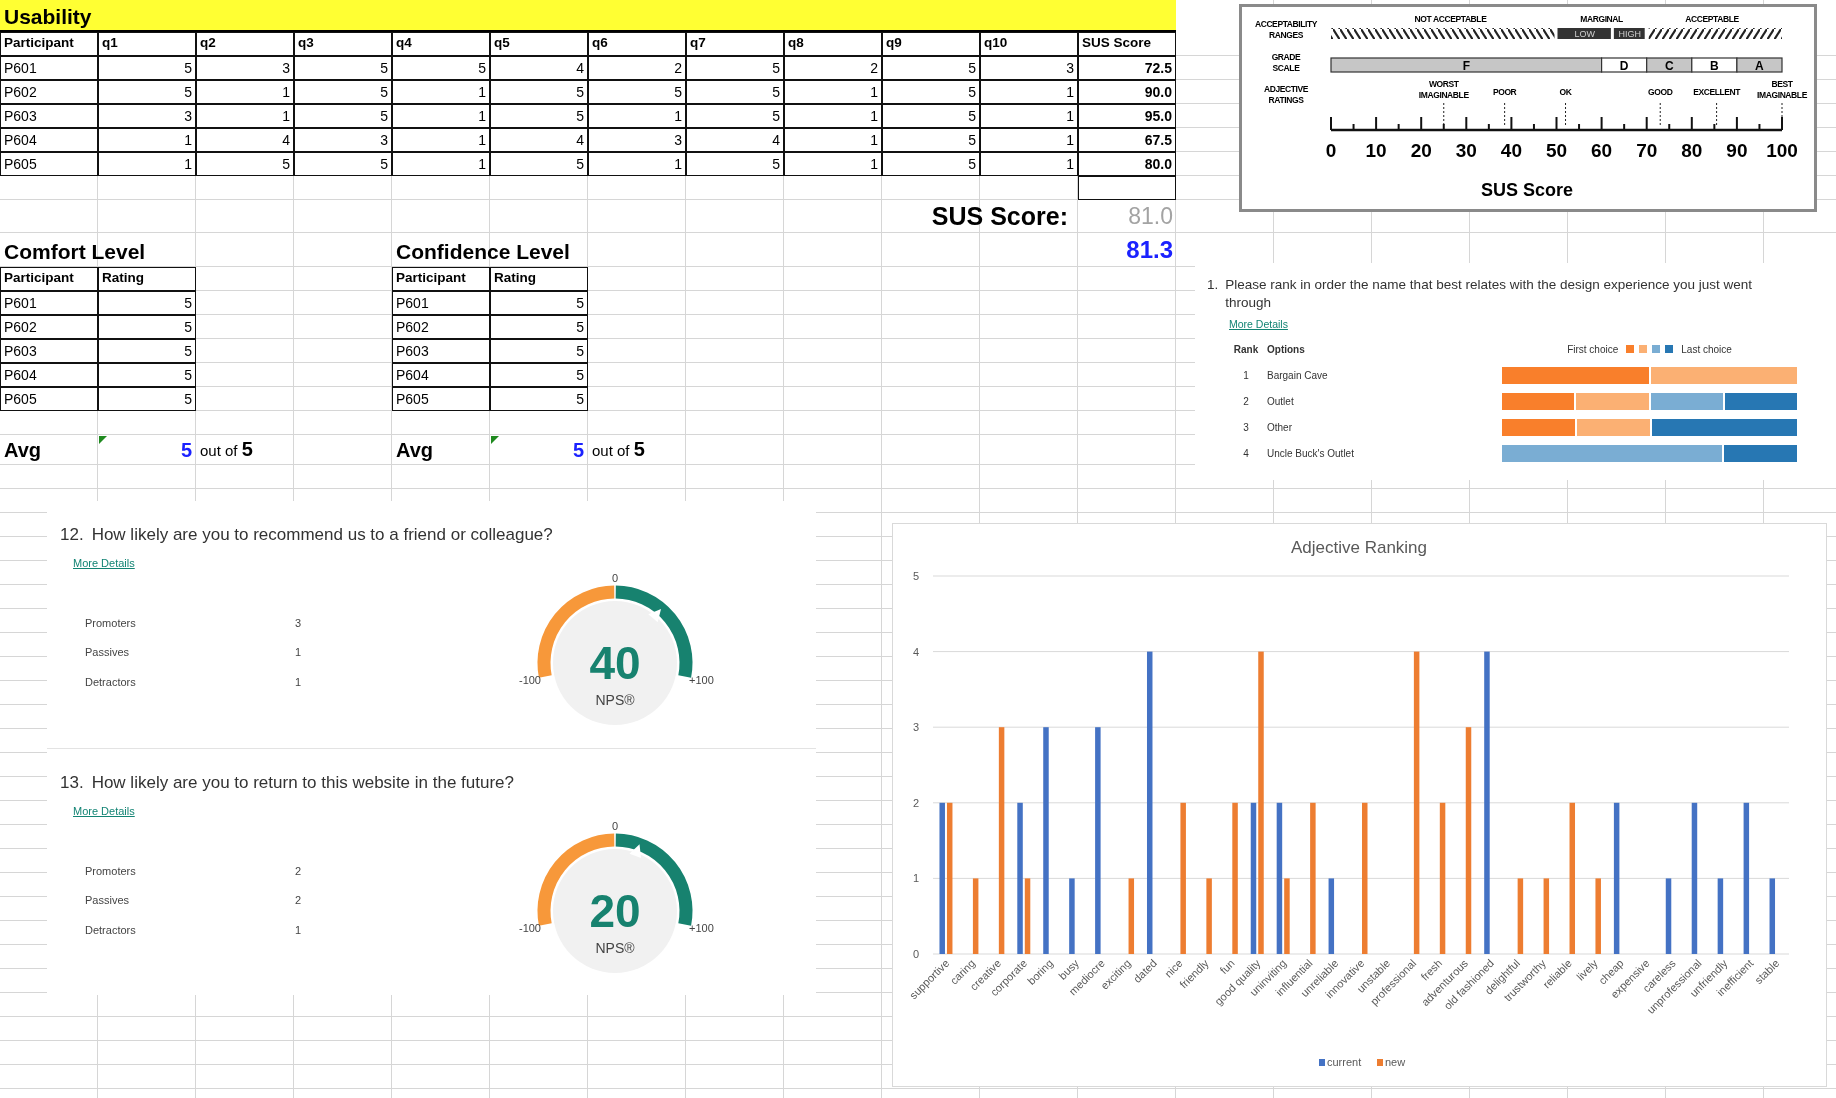  I want to click on table-cell: 90.0, so click(1127, 92).